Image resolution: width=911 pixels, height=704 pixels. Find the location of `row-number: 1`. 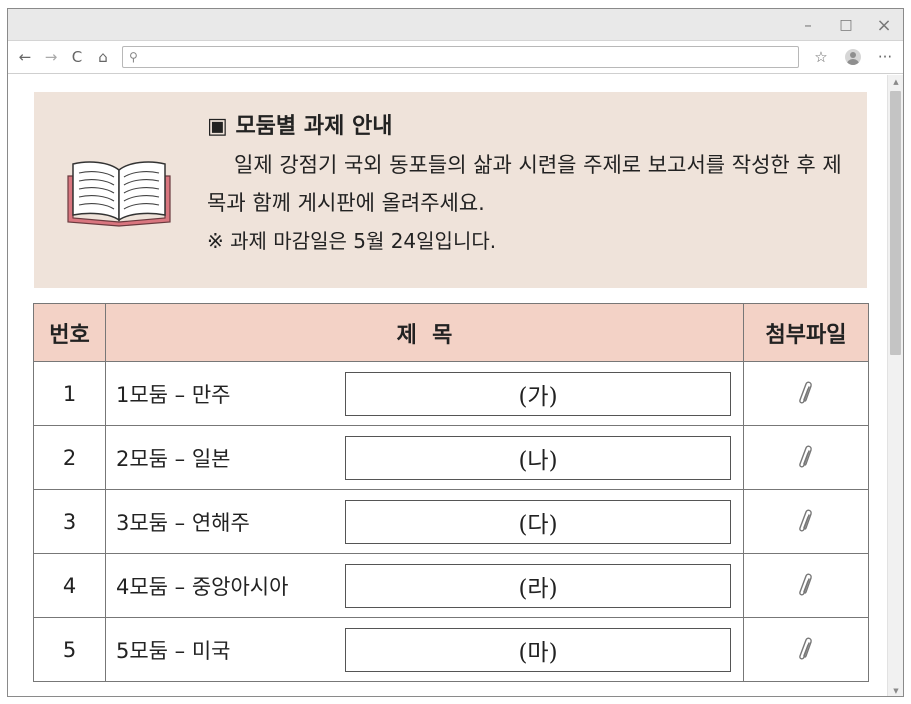

row-number: 1 is located at coordinates (69, 393).